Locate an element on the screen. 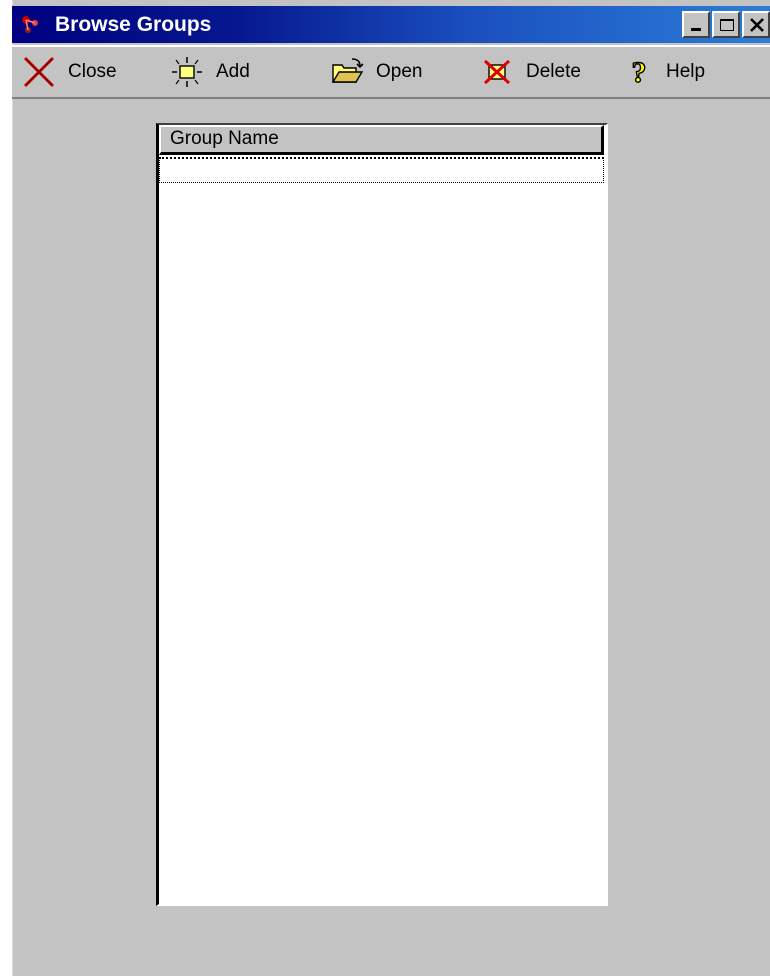 The width and height of the screenshot is (770, 976). minimize-button is located at coordinates (696, 24).